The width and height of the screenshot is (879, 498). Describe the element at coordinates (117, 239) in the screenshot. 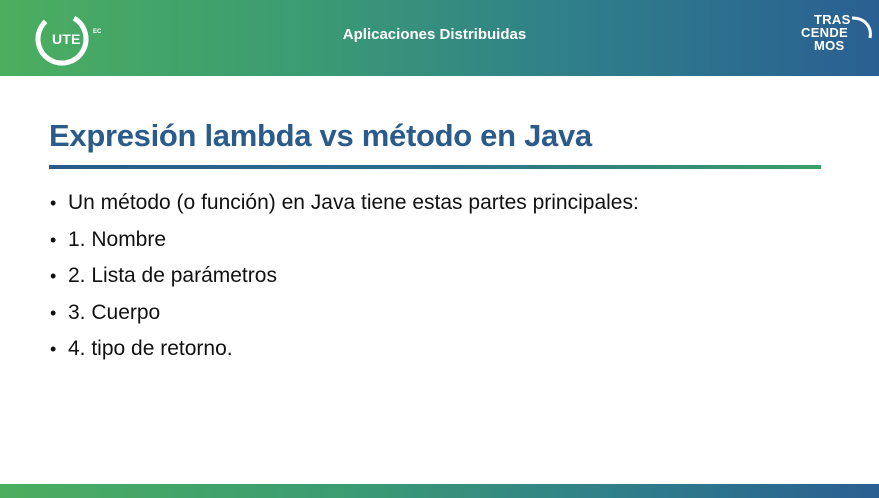

I see `bullet-text: 1. Nombre` at that location.